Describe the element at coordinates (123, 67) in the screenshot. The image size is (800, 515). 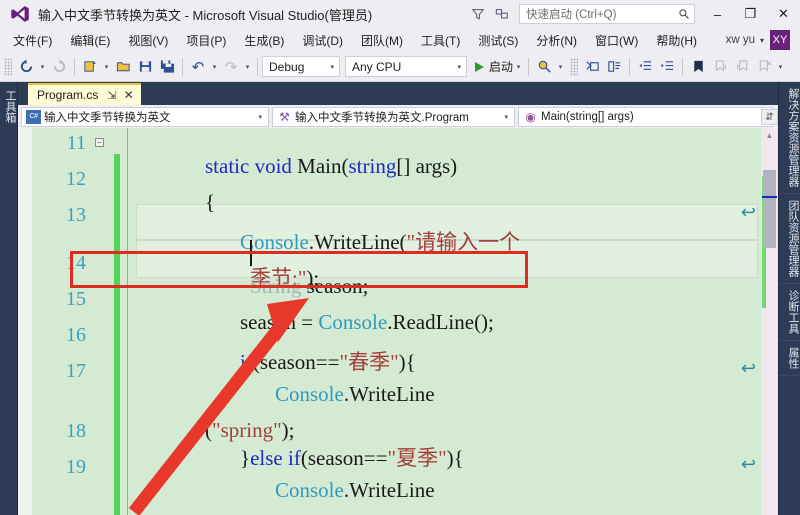
I see `open-file-button` at that location.